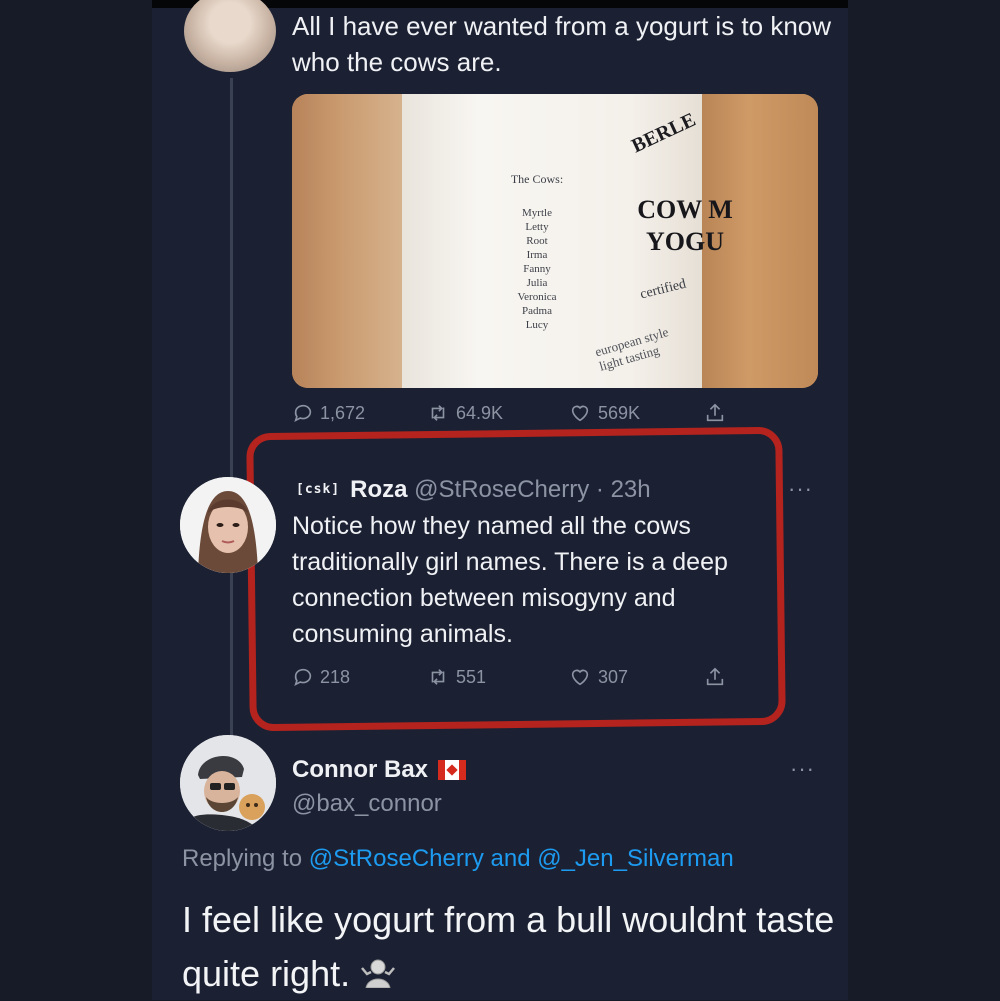 This screenshot has height=1001, width=1000. I want to click on reply-button: 1,672, so click(328, 413).